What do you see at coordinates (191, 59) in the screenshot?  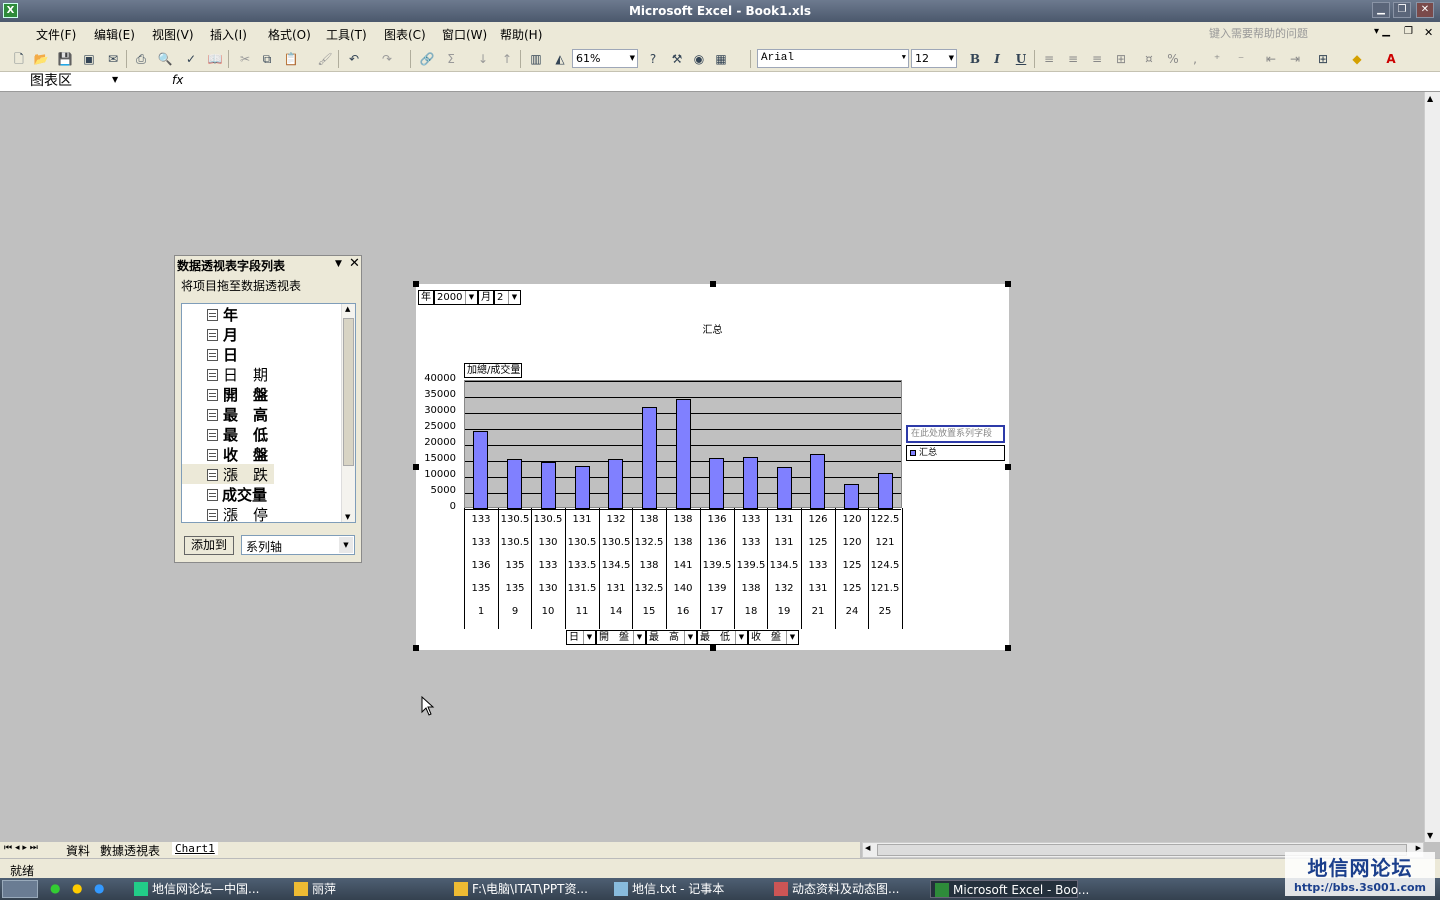 I see `spelling-icon: ✓` at bounding box center [191, 59].